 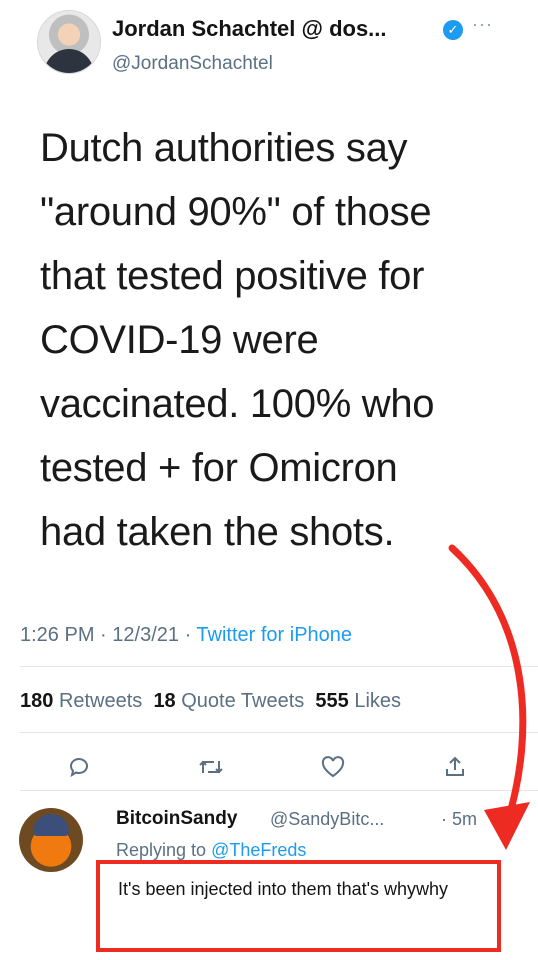 I want to click on replying-to: Replying to @TheFreds, so click(x=211, y=850).